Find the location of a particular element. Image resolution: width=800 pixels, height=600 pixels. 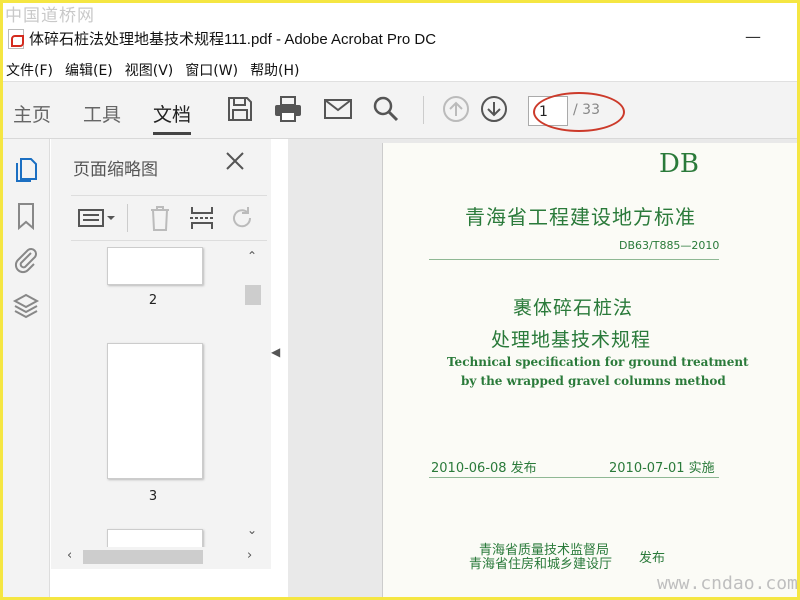

thumbnail-label: 3 is located at coordinates (153, 496).